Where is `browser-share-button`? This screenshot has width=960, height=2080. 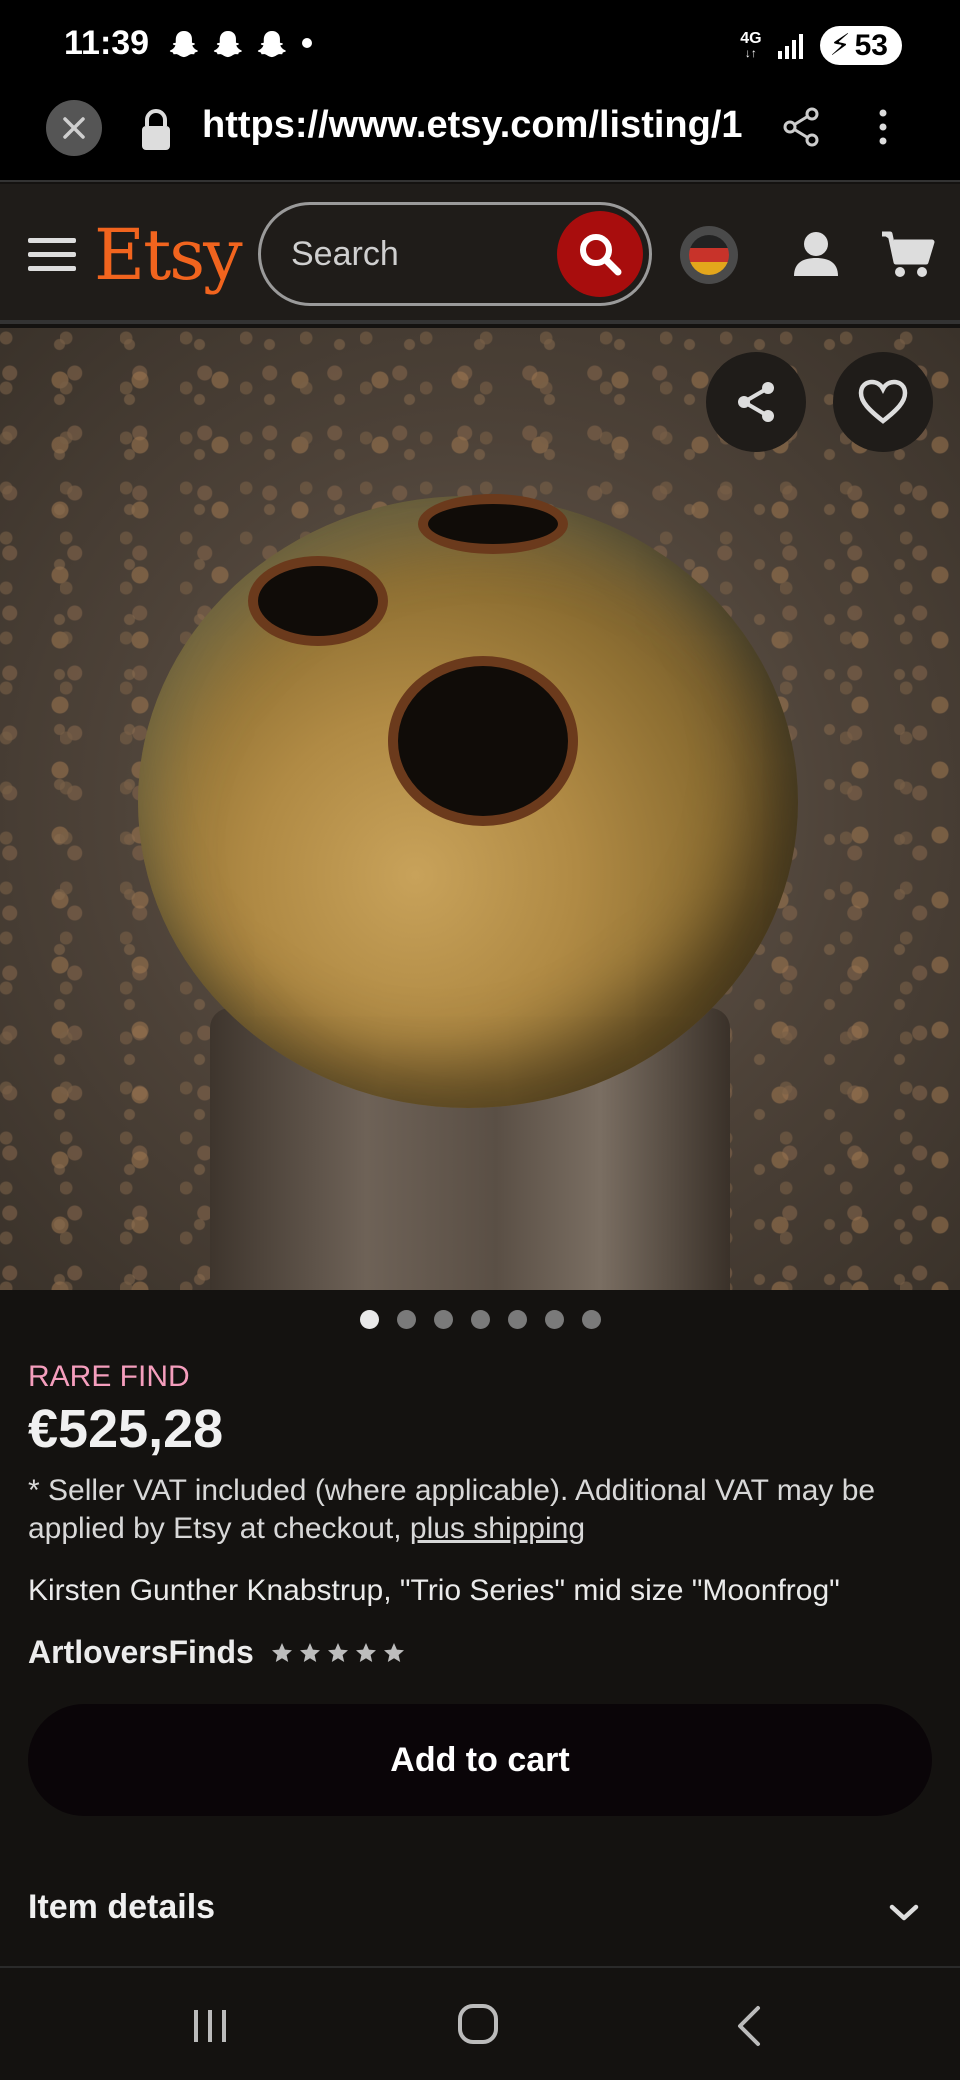
browser-share-button is located at coordinates (801, 129).